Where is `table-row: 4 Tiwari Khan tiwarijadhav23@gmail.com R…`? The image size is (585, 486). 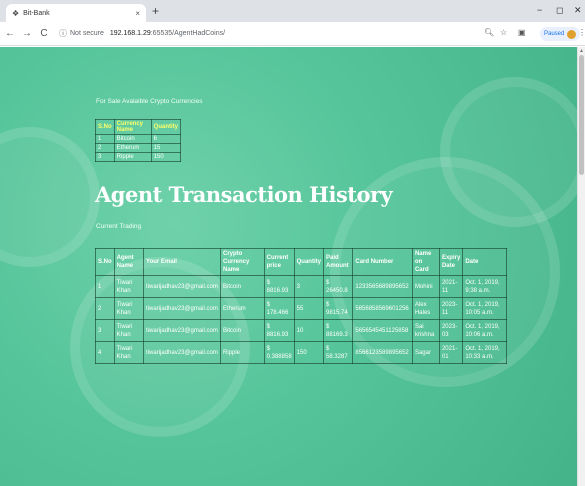
table-row: 4 Tiwari Khan tiwarijadhav23@gmail.com R… is located at coordinates (301, 352).